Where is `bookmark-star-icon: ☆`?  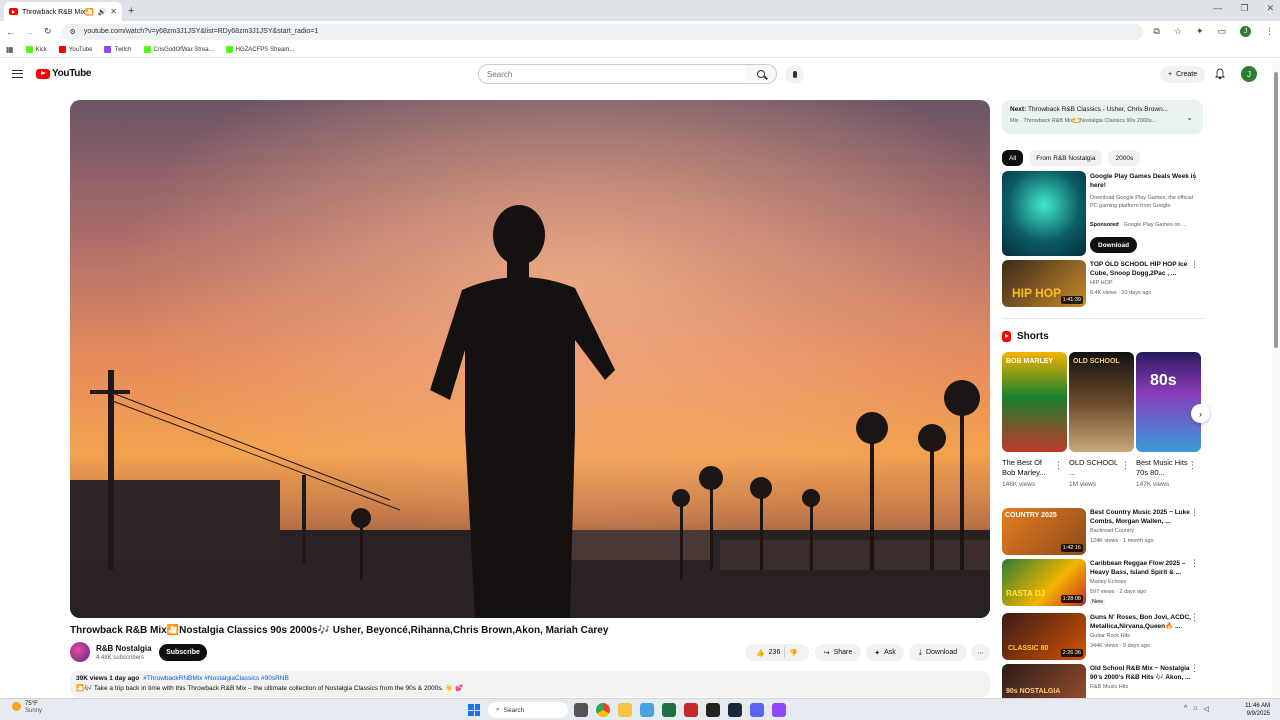 bookmark-star-icon: ☆ is located at coordinates (1178, 31).